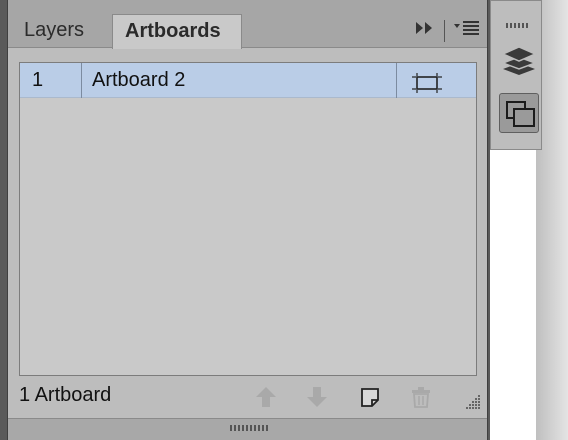  Describe the element at coordinates (38, 80) in the screenshot. I see `artboard-index: 1` at that location.